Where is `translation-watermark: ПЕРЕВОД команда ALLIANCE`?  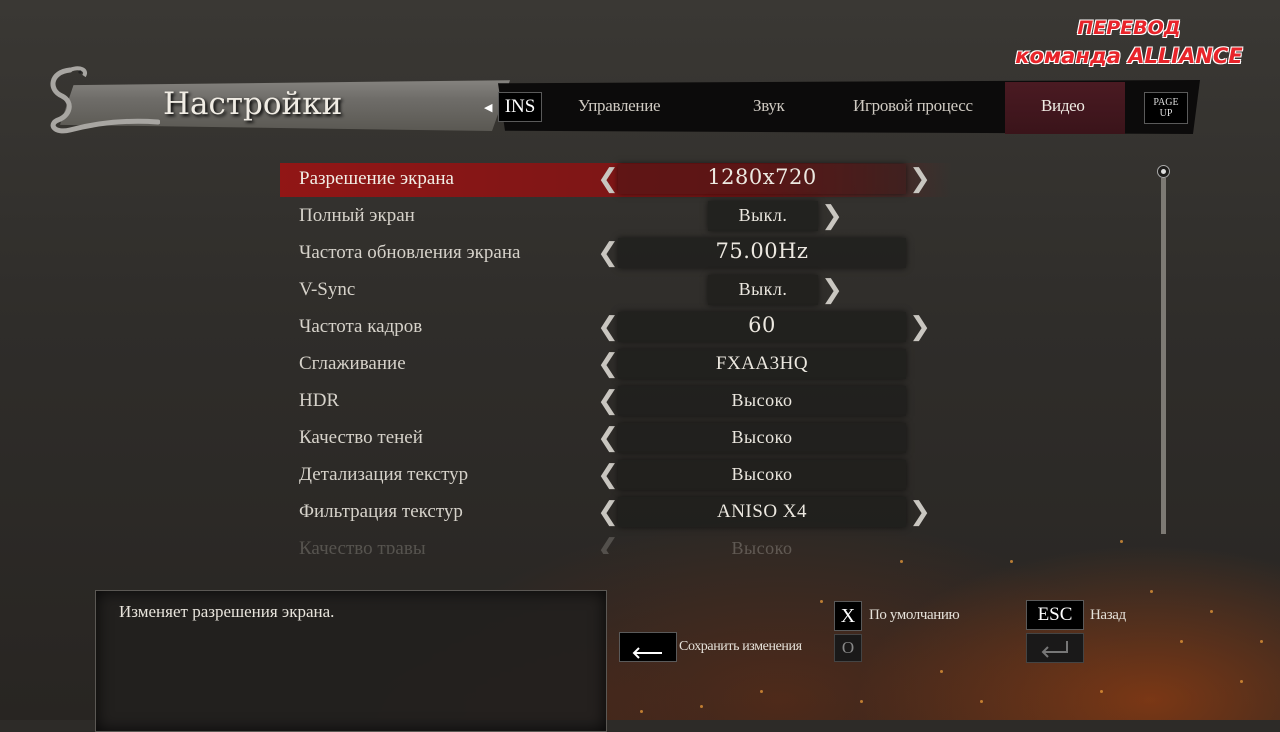
translation-watermark: ПЕРЕВОД команда ALLIANCE is located at coordinates (1129, 42).